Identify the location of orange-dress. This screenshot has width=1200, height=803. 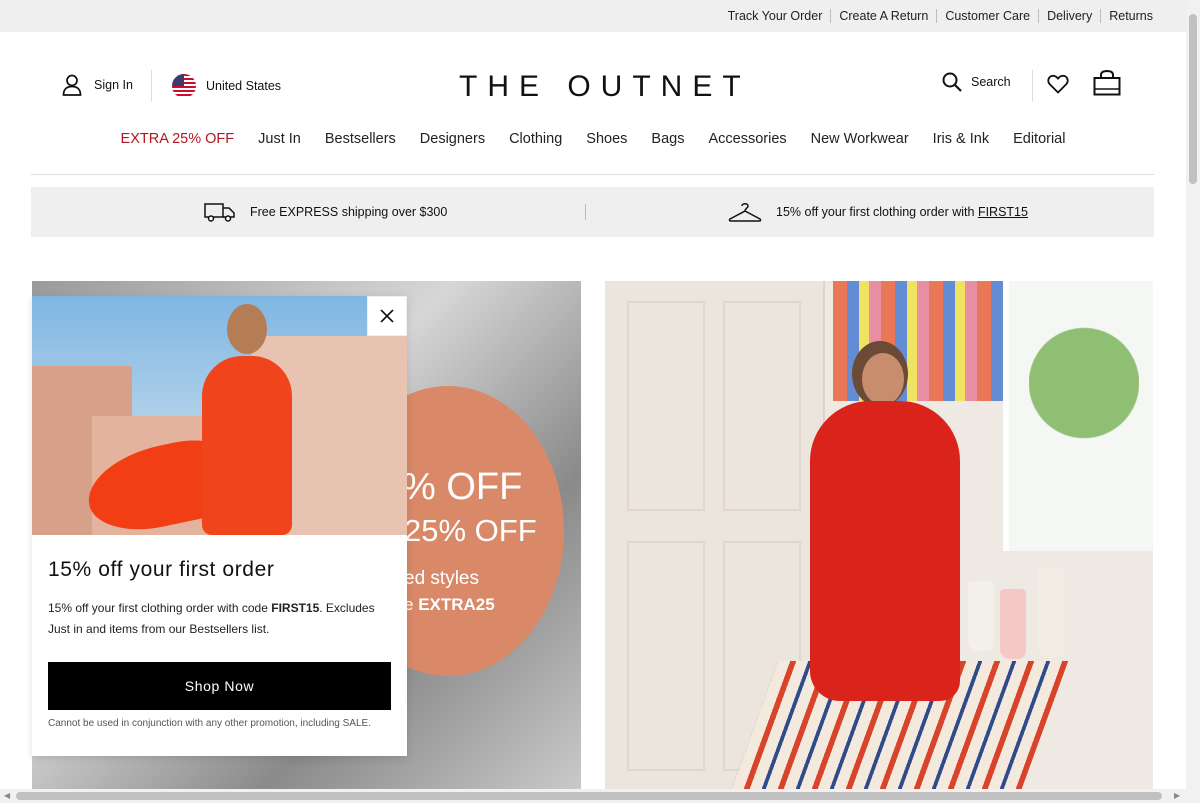
(247, 445).